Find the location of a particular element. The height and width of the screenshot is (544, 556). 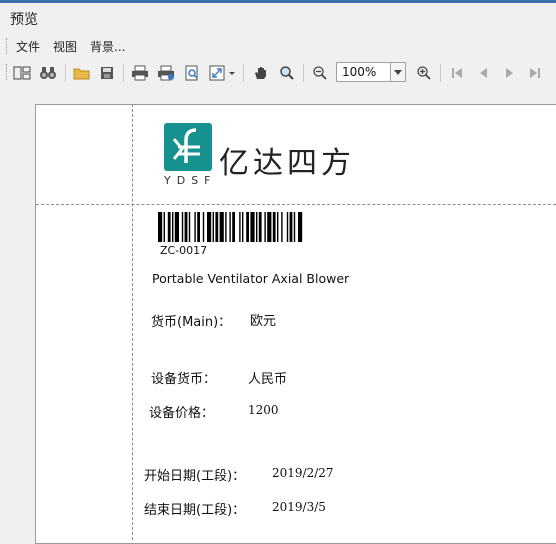

toolbar-grip is located at coordinates (7, 72).